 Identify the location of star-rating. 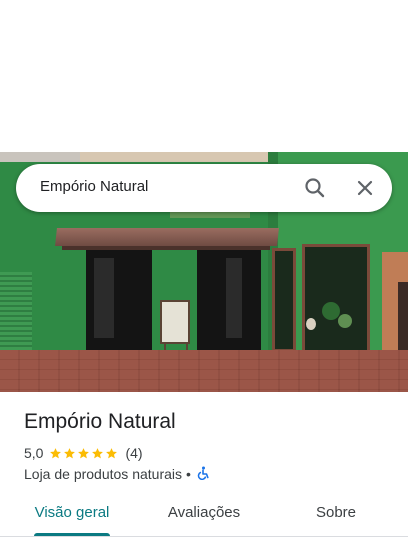
(84, 453).